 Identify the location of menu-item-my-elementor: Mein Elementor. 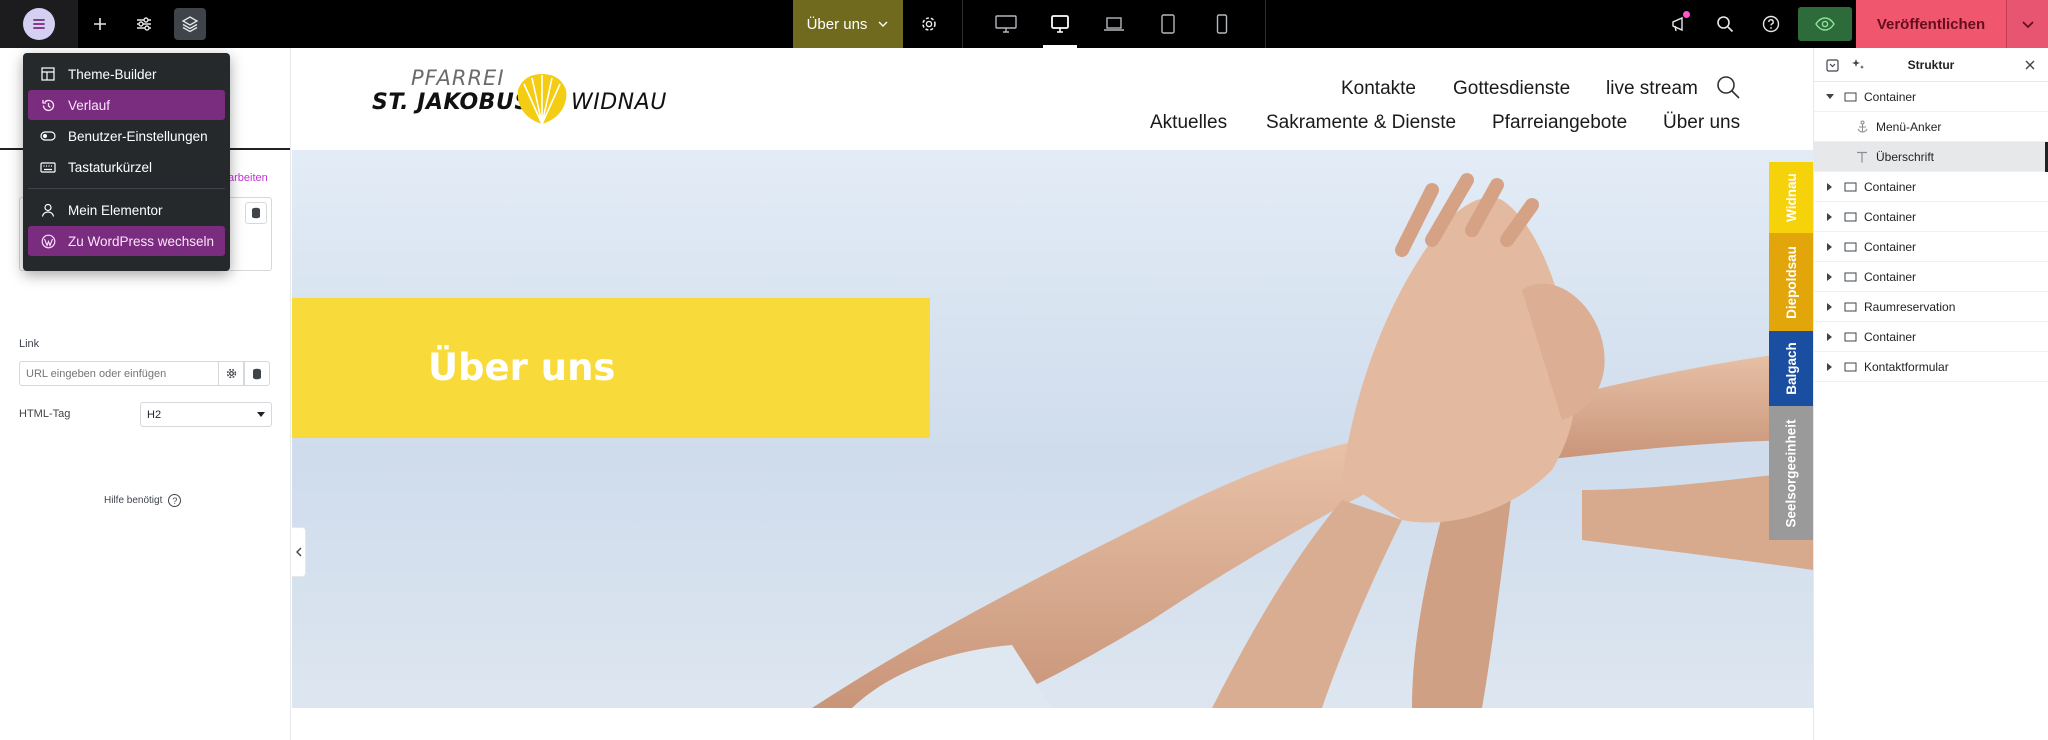
(126, 210).